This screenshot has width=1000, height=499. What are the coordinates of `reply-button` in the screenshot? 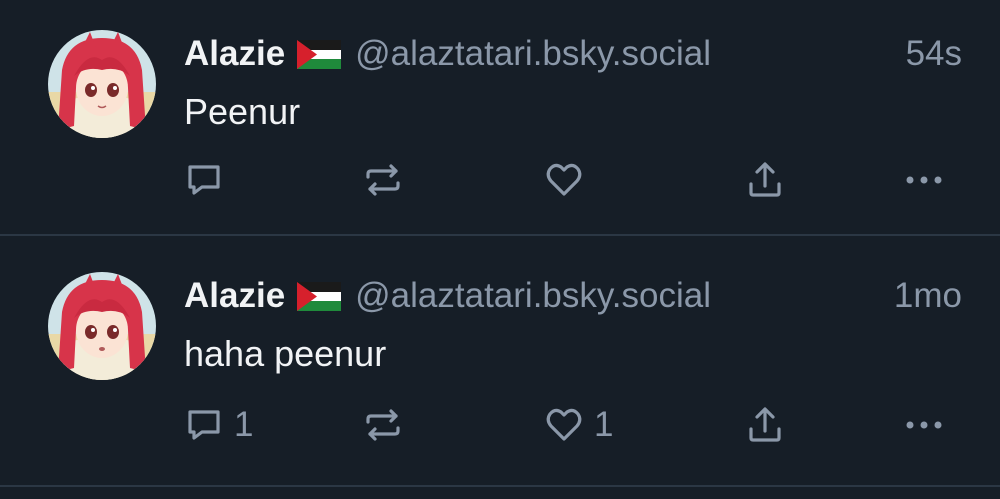 It's located at (209, 180).